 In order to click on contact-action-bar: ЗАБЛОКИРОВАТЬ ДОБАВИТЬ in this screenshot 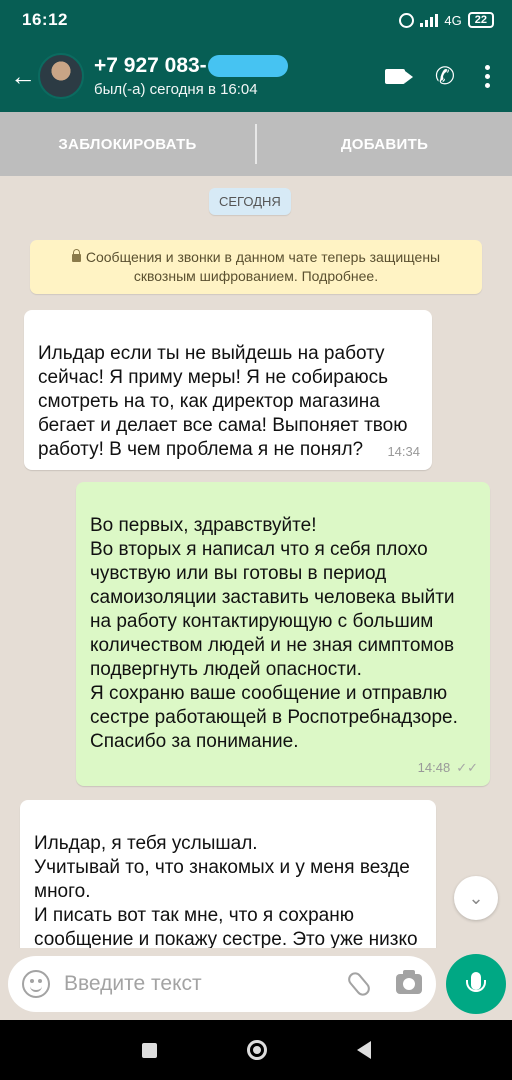, I will do `click(256, 144)`.